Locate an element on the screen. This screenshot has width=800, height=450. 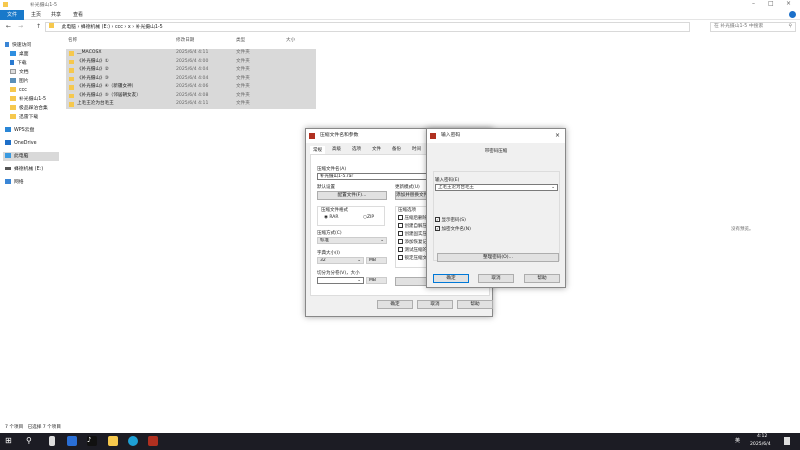
dictionary-label: 字典大小(I) is located at coordinates (328, 253).